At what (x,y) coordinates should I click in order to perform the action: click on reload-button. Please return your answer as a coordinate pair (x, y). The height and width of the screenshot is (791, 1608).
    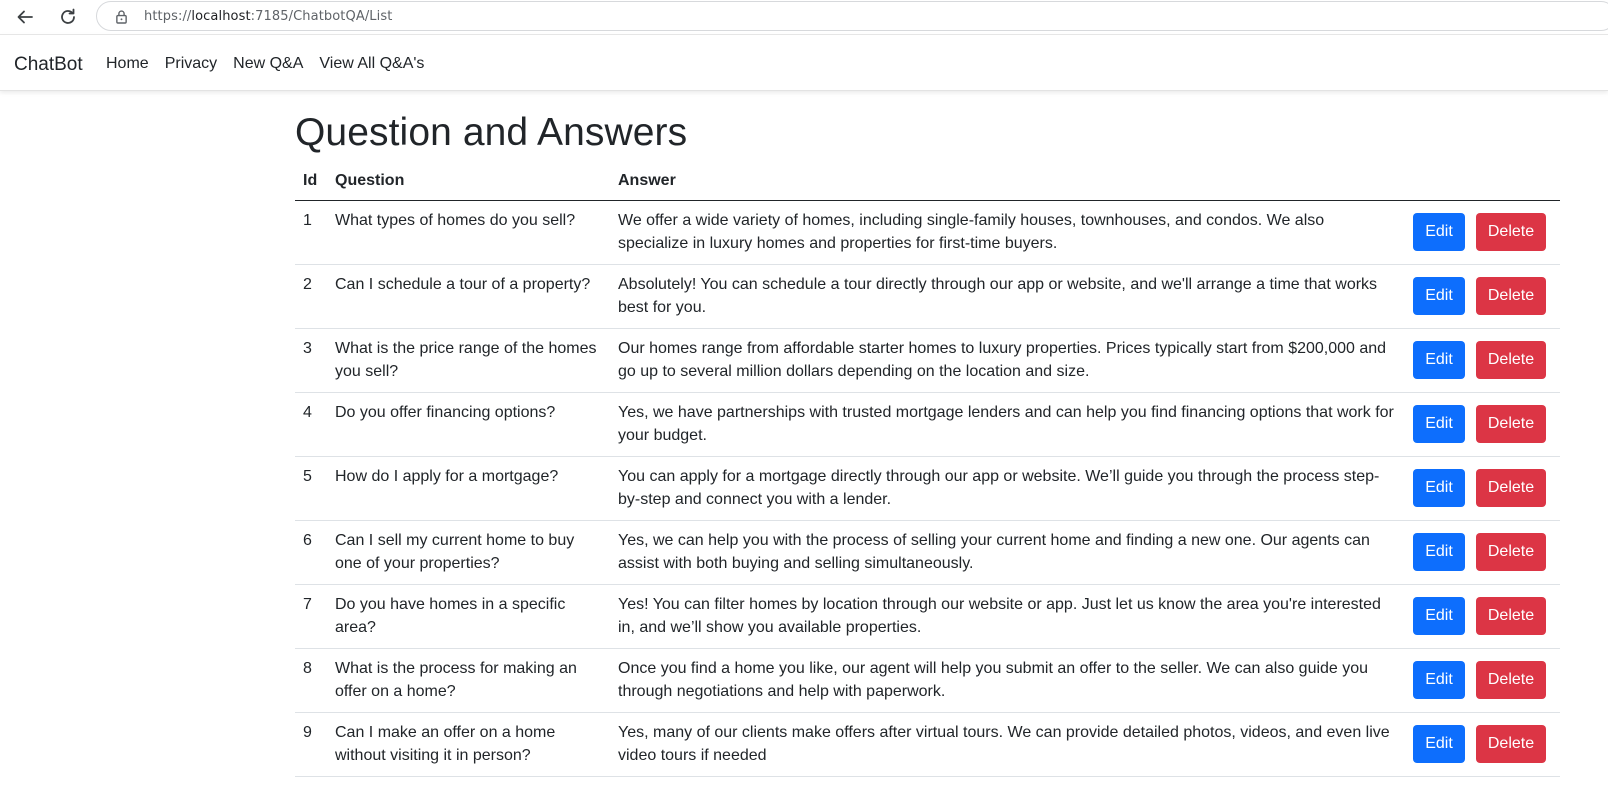
    Looking at the image, I should click on (68, 17).